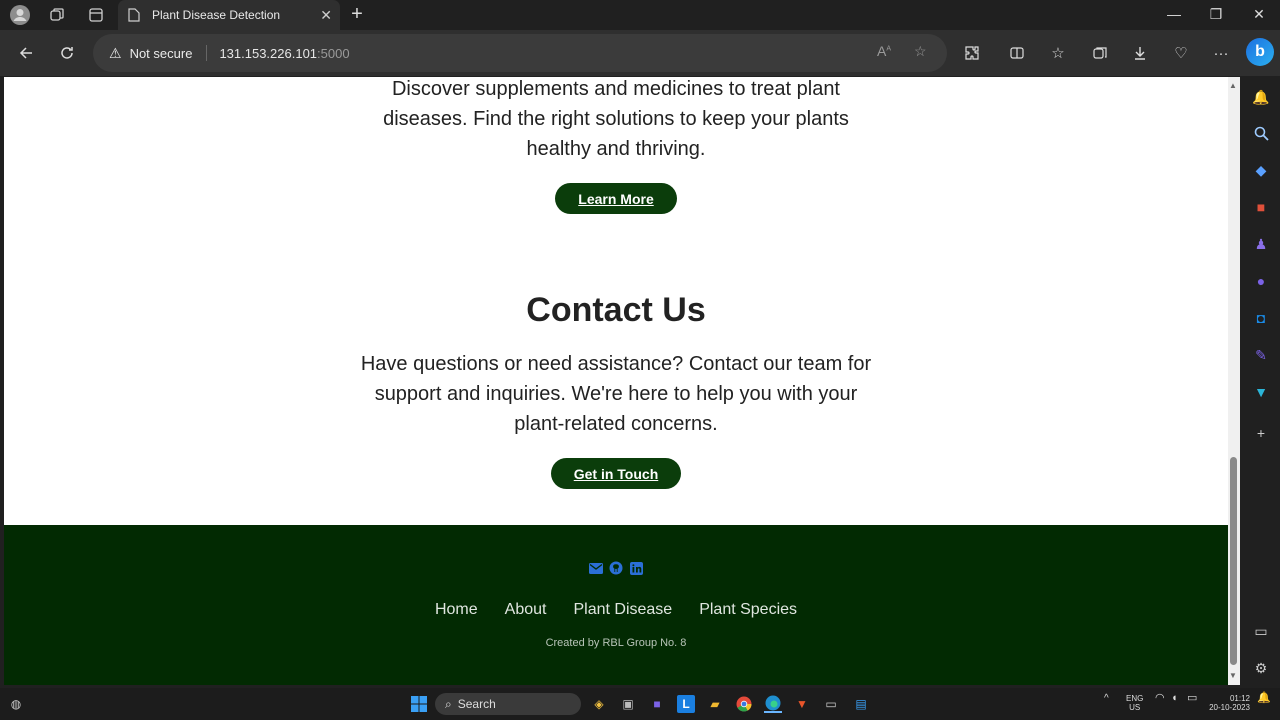 This screenshot has width=1280, height=720. What do you see at coordinates (748, 610) in the screenshot?
I see `footer-link-plant-species: Plant Species` at bounding box center [748, 610].